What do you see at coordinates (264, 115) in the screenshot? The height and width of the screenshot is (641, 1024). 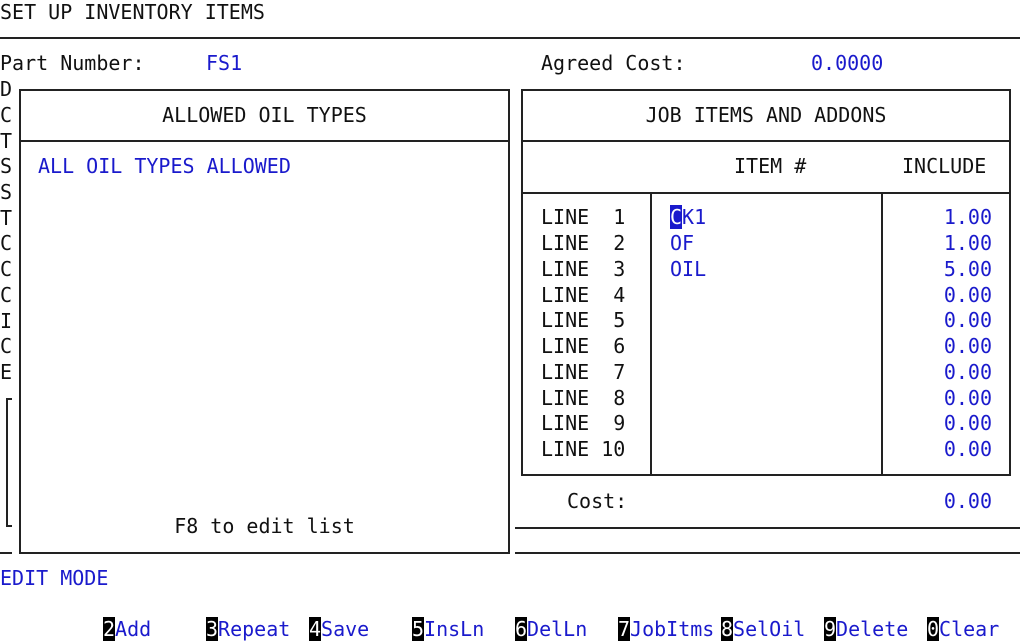 I see `oil-panel-title: ALLOWED OIL TYPES` at bounding box center [264, 115].